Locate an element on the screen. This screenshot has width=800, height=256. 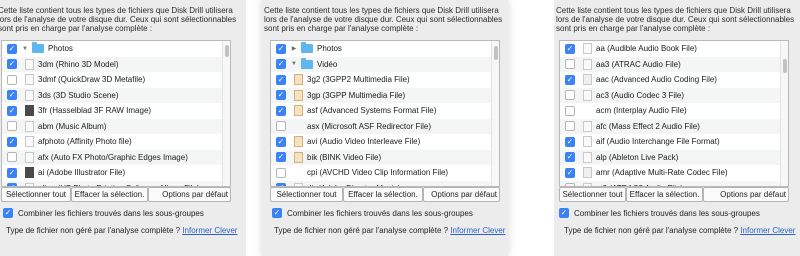
file-type-row: afc (Mass Effect 2 Audio File) is located at coordinates (674, 126).